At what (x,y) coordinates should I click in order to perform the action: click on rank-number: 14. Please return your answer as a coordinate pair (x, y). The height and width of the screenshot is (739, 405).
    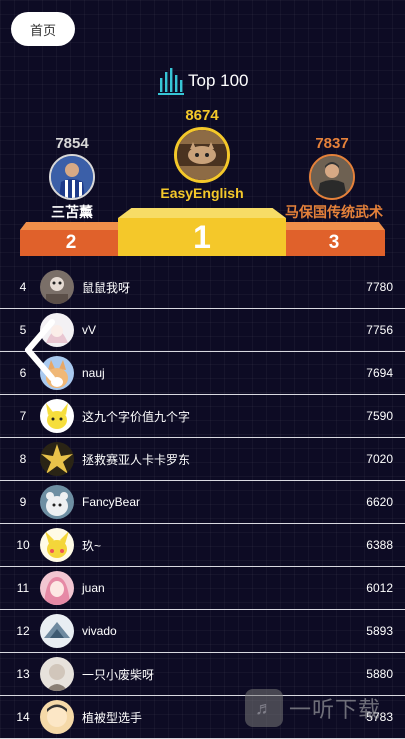
    Looking at the image, I should click on (23, 717).